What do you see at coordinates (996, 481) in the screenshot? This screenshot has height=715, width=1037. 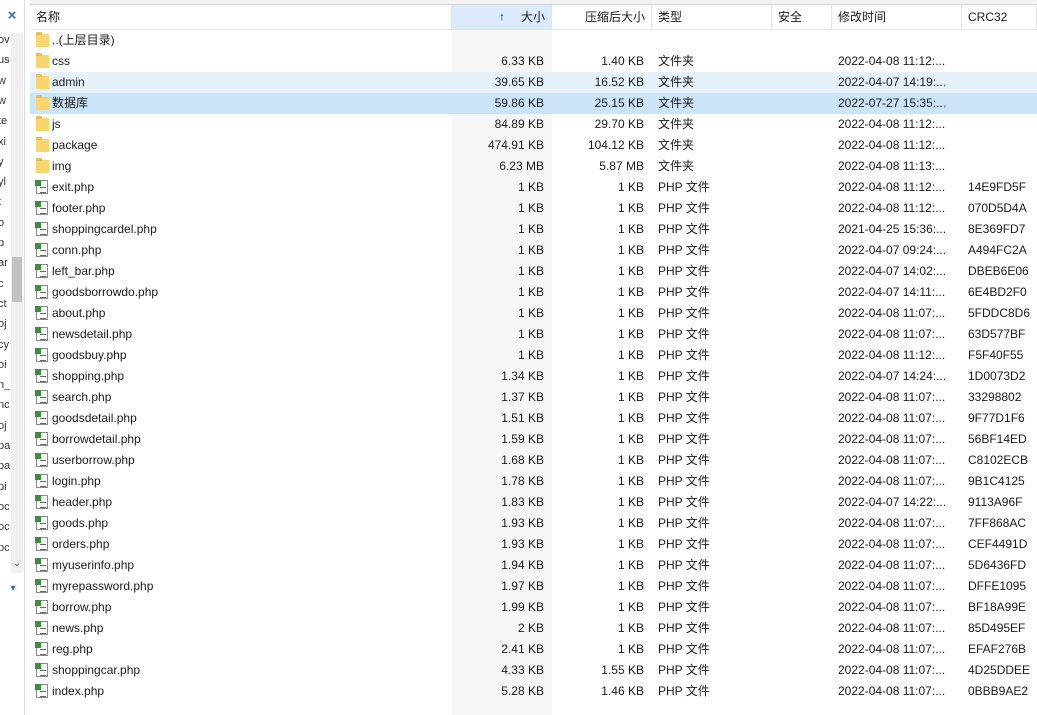 I see `file-crc: 9B1C4125` at bounding box center [996, 481].